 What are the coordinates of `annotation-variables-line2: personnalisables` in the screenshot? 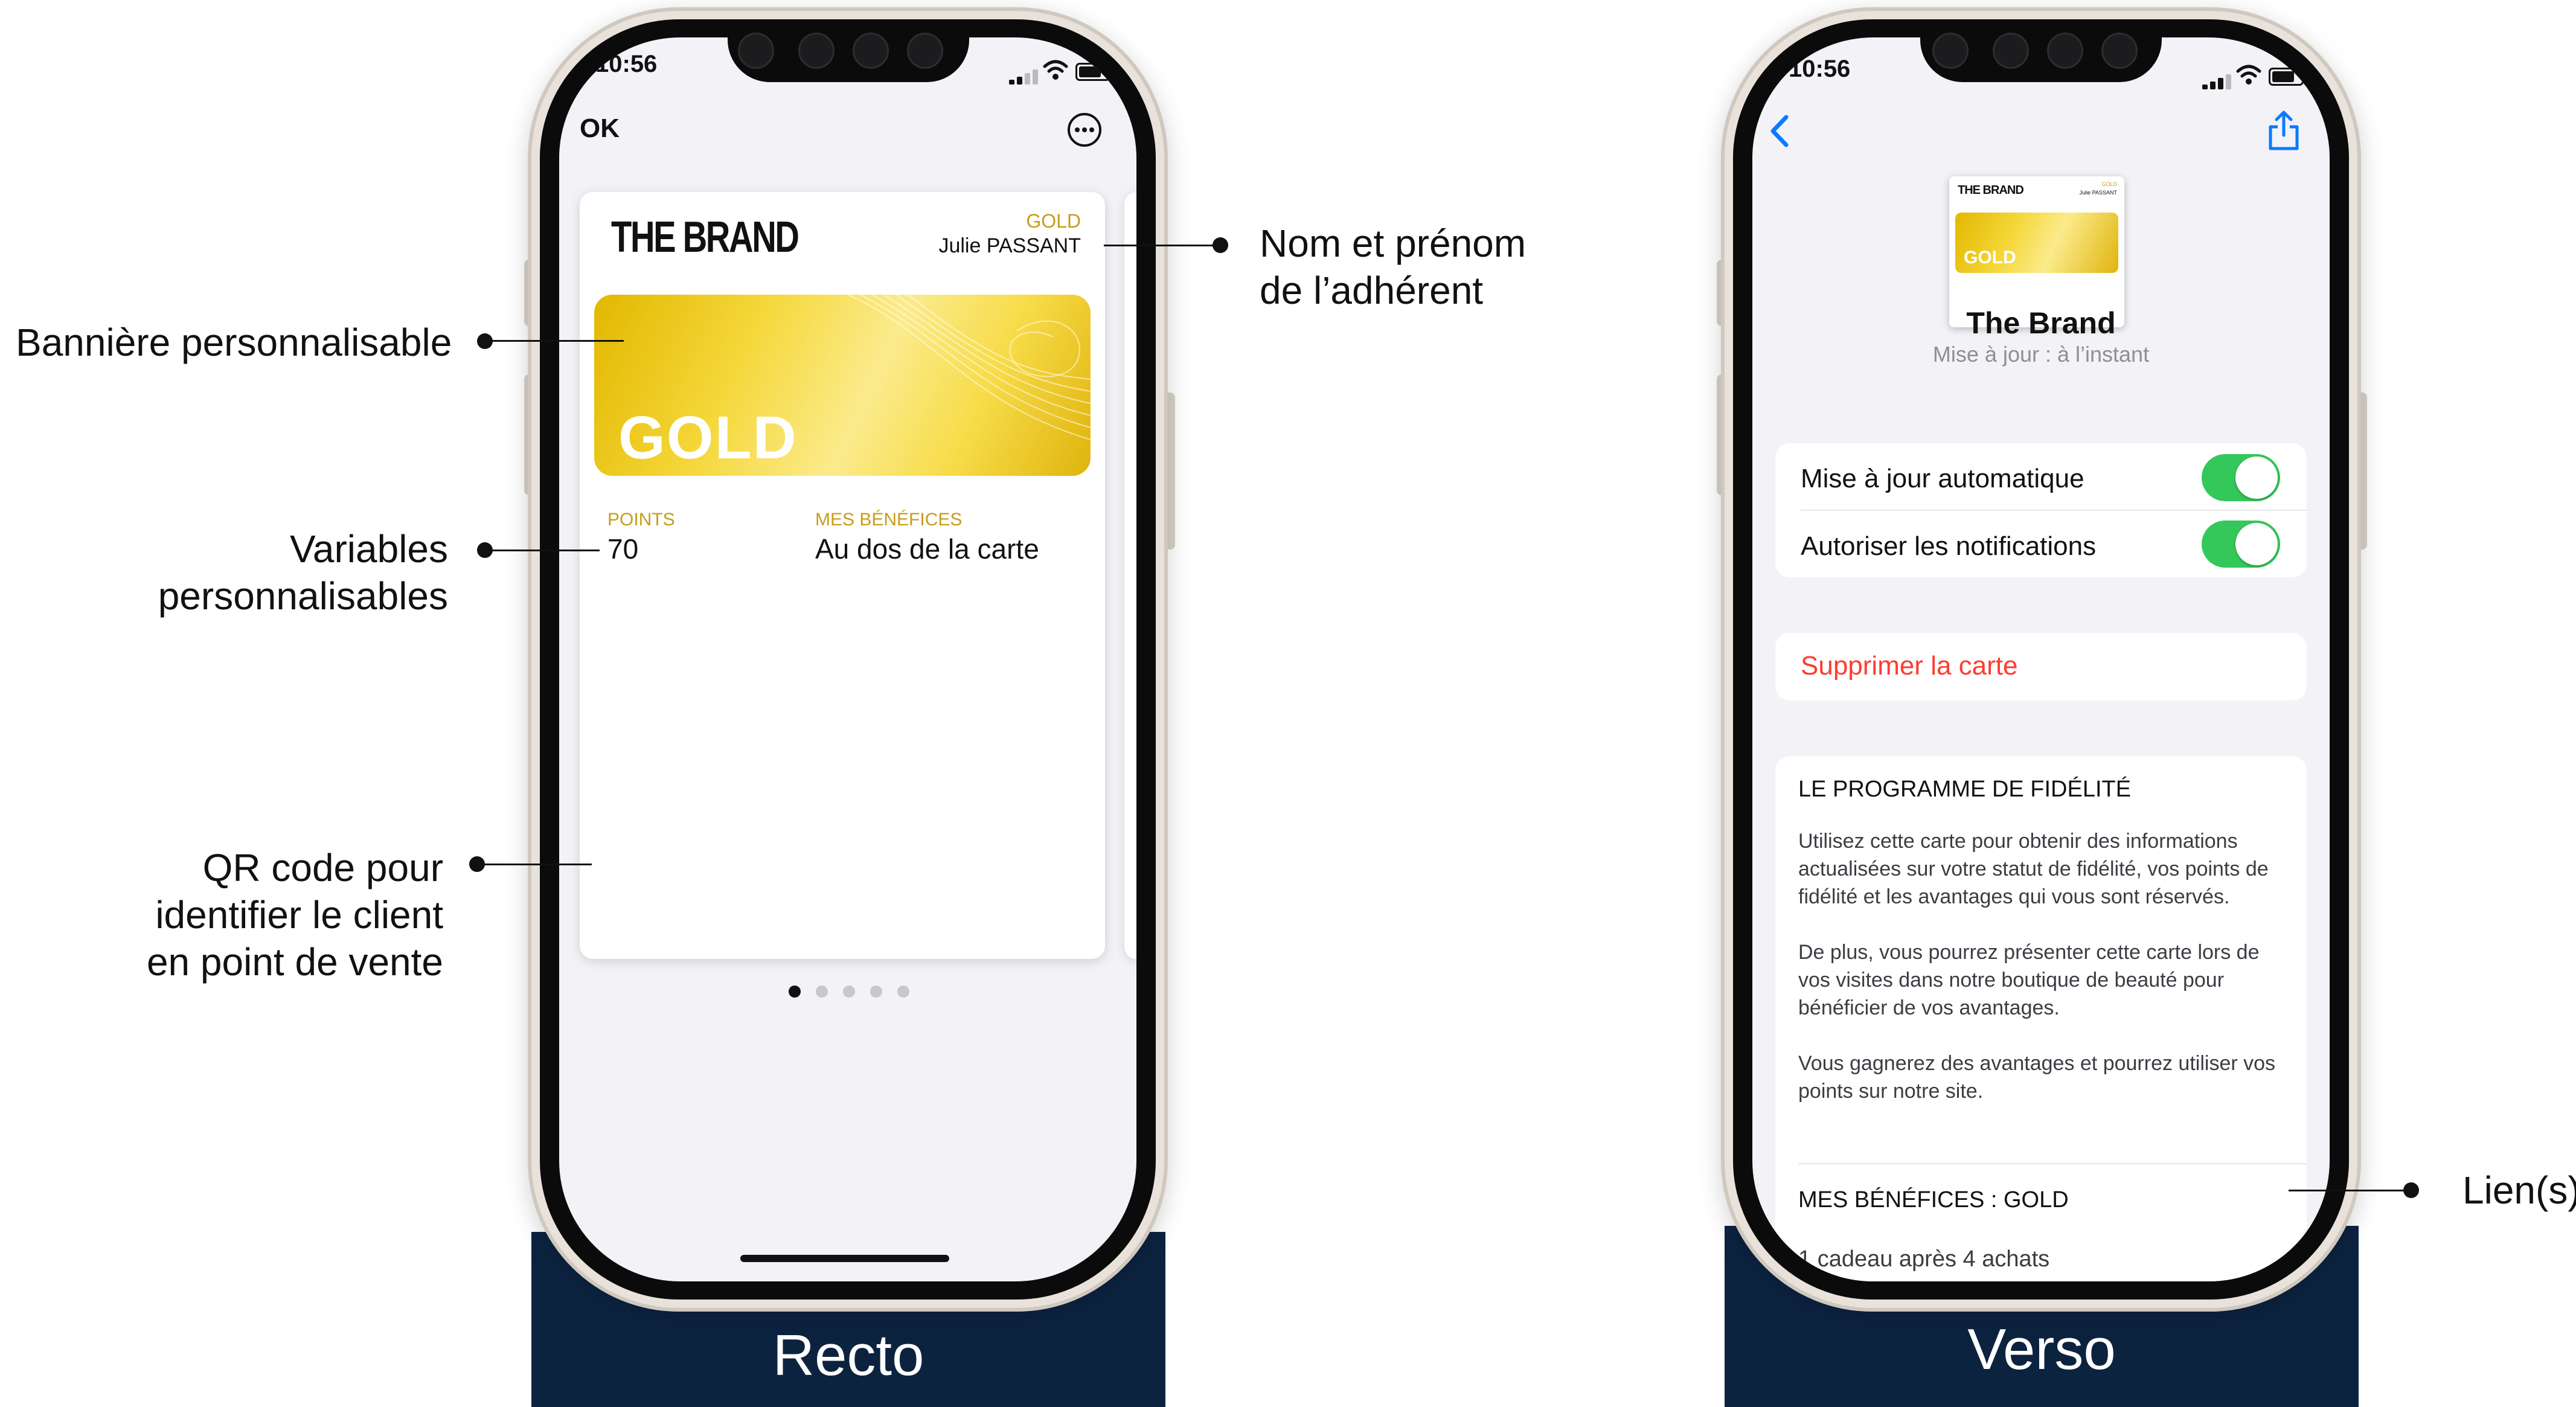 It's located at (303, 596).